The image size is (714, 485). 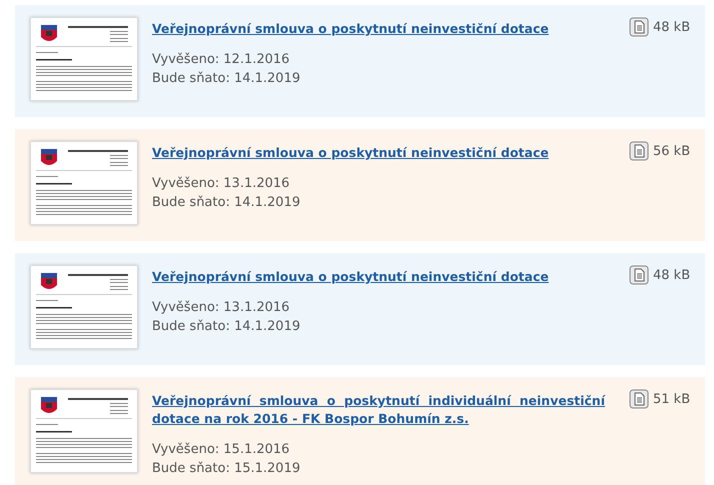 I want to click on file-size: 51 kB, so click(x=671, y=399).